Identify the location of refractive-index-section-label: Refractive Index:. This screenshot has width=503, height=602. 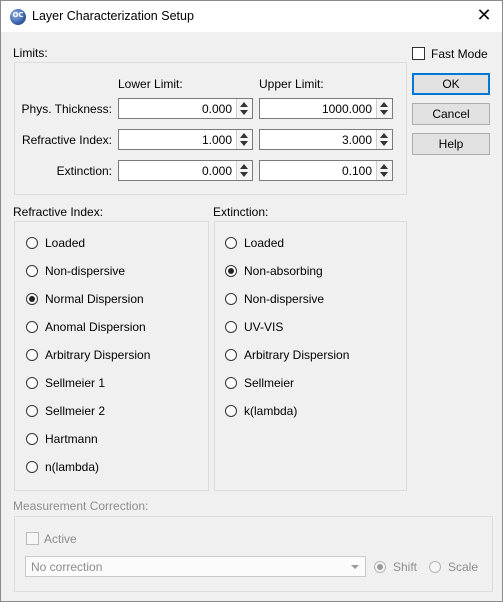
(58, 212).